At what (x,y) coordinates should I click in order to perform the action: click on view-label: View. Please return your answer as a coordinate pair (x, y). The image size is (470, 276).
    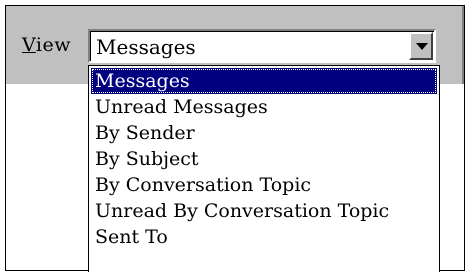
    Looking at the image, I should click on (46, 45).